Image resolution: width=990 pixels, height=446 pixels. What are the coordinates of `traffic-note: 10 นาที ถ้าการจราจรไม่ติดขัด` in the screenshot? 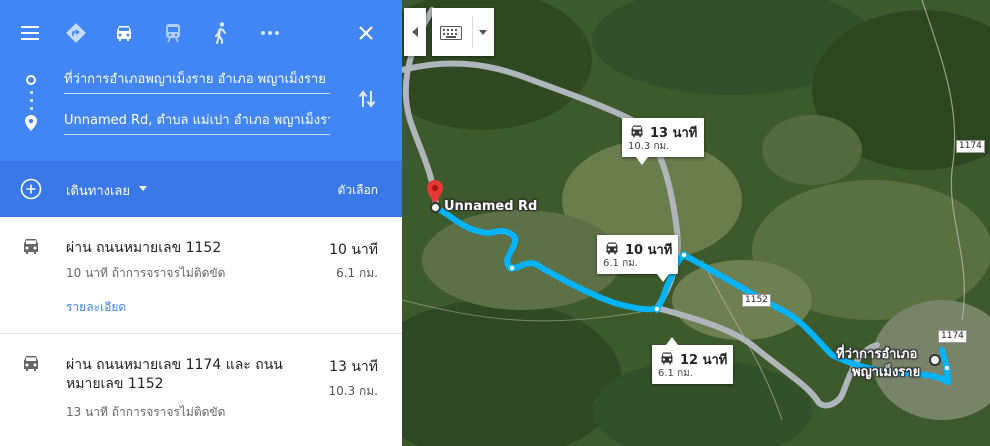 It's located at (146, 273).